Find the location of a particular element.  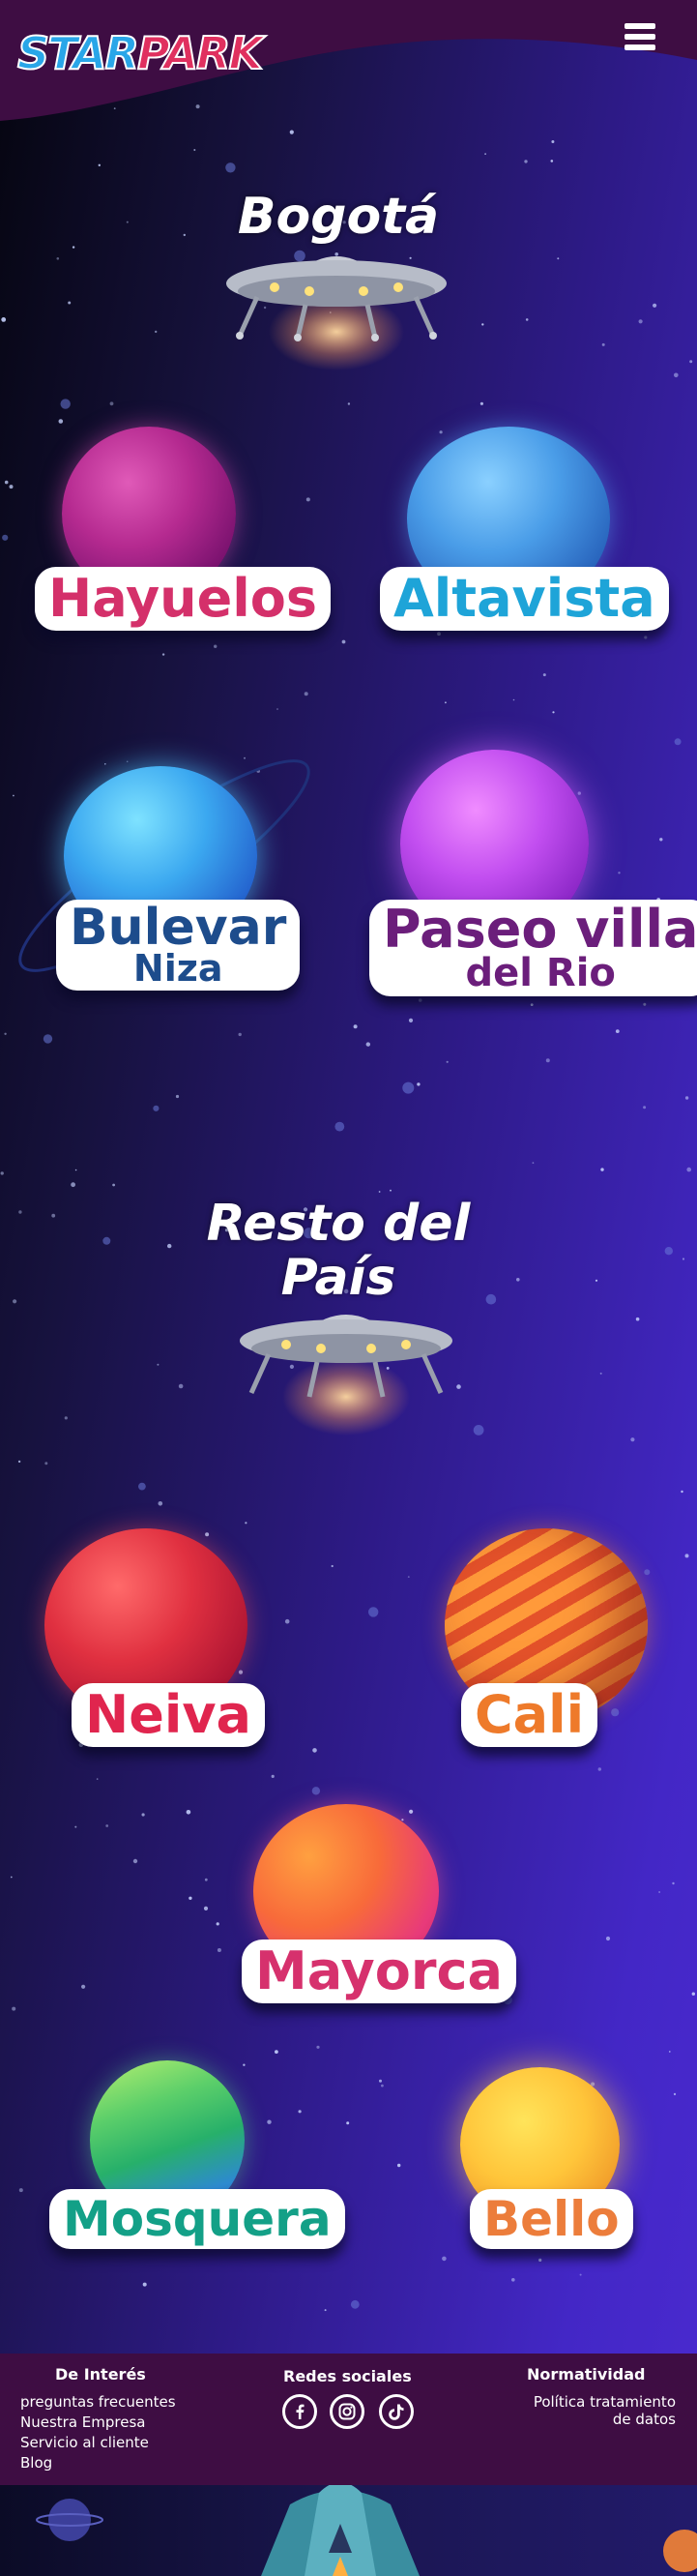

park-name: Altavista is located at coordinates (524, 599).